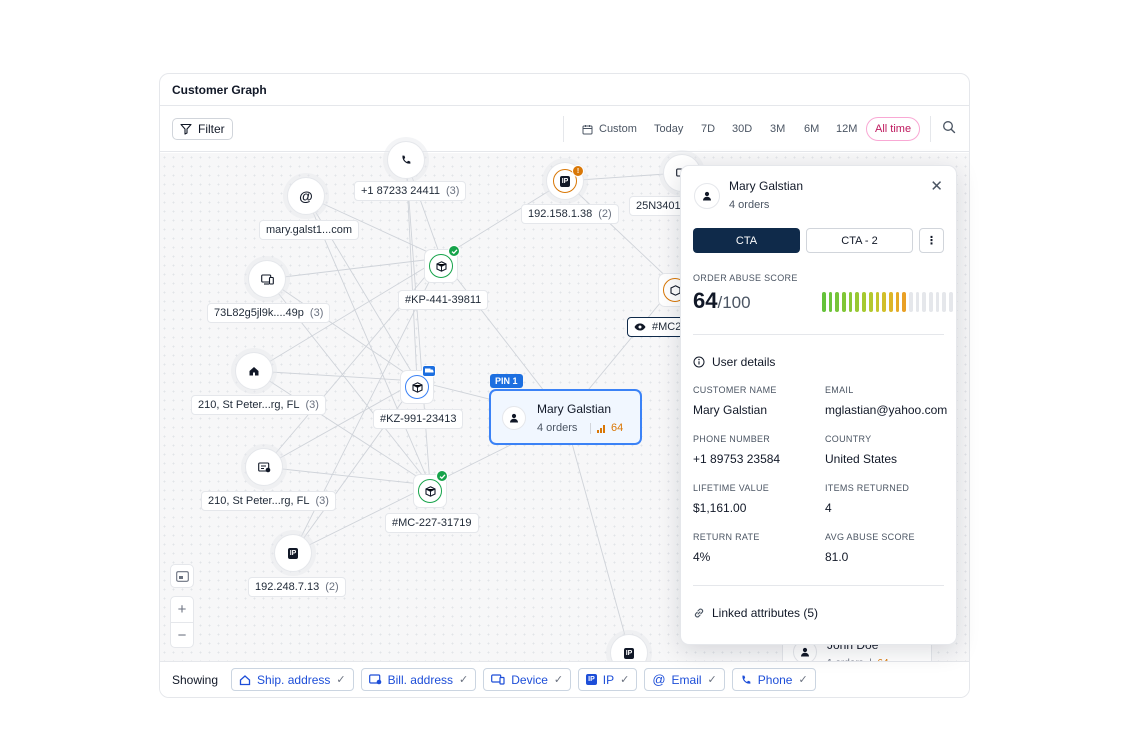 Image resolution: width=1128 pixels, height=736 pixels. Describe the element at coordinates (202, 129) in the screenshot. I see `filter-button: Filter` at that location.